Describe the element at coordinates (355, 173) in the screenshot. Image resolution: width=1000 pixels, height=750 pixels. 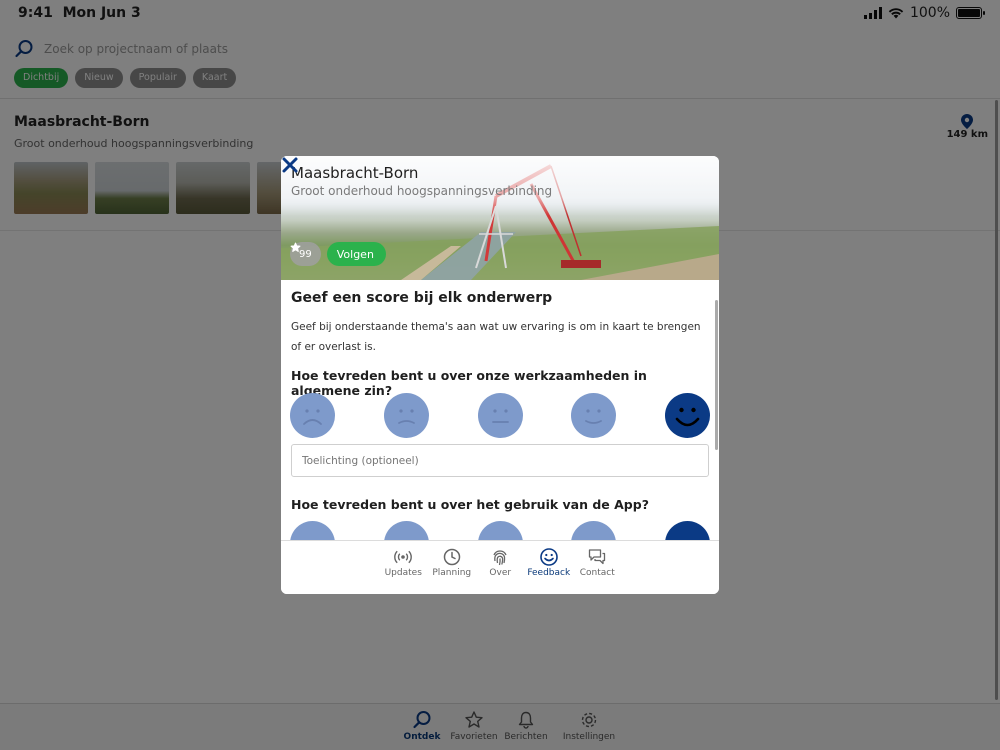
I see `modal-title: Maasbracht-Born` at that location.